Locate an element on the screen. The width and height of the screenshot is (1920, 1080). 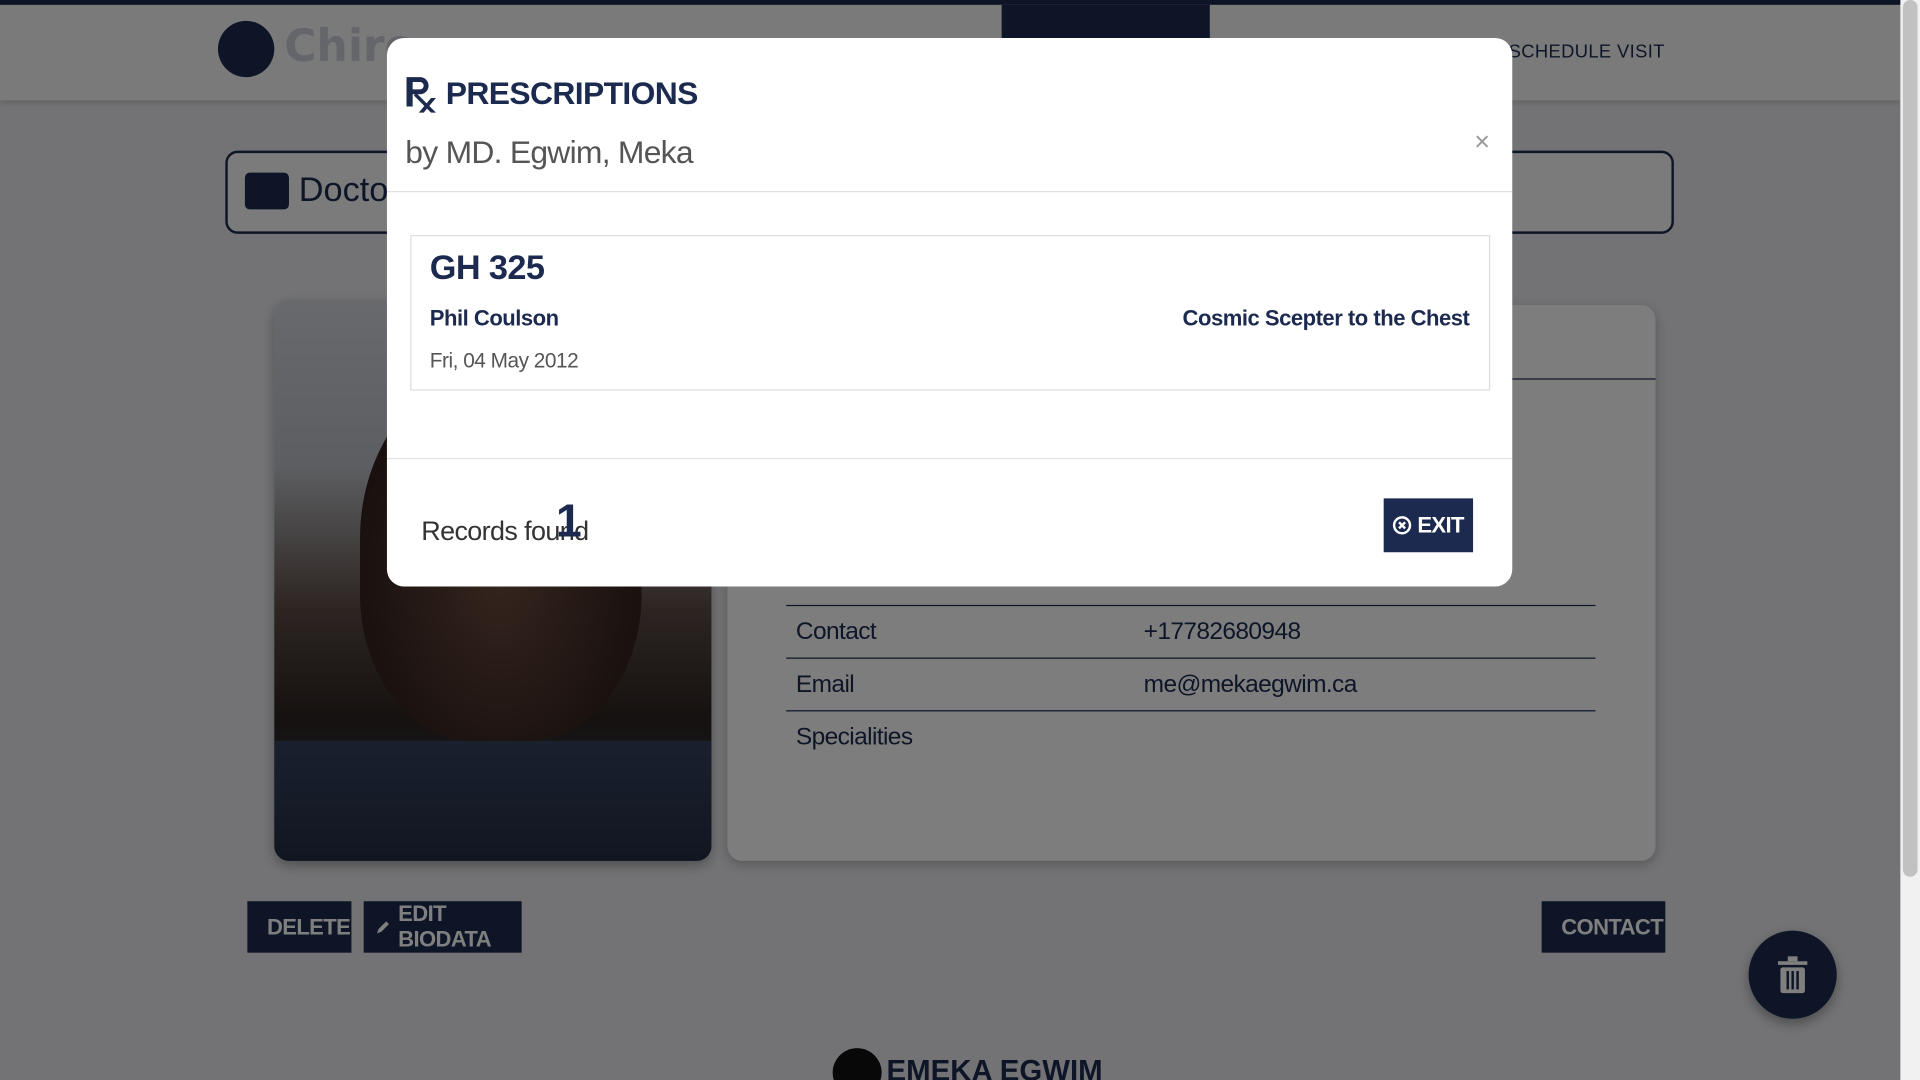
modal-footer: Records found 1 EXIT is located at coordinates (949, 522).